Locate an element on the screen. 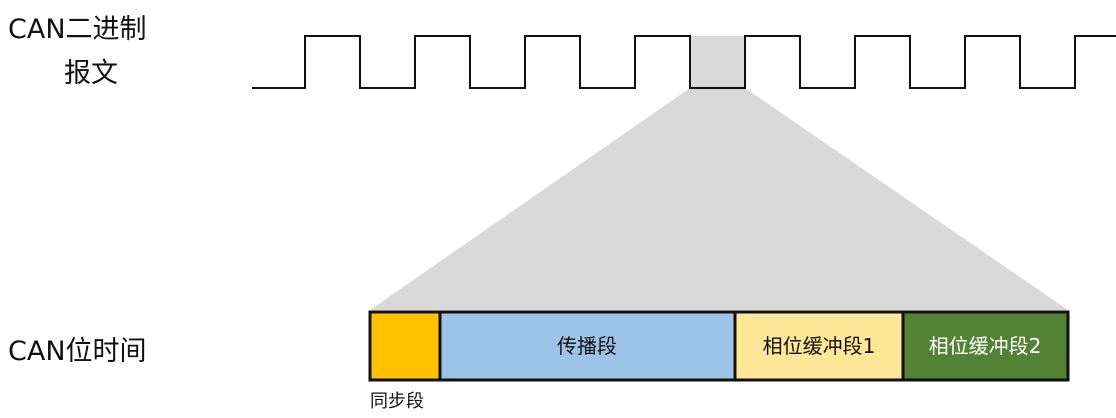 The image size is (1116, 418). highlighted-bit is located at coordinates (717, 62).